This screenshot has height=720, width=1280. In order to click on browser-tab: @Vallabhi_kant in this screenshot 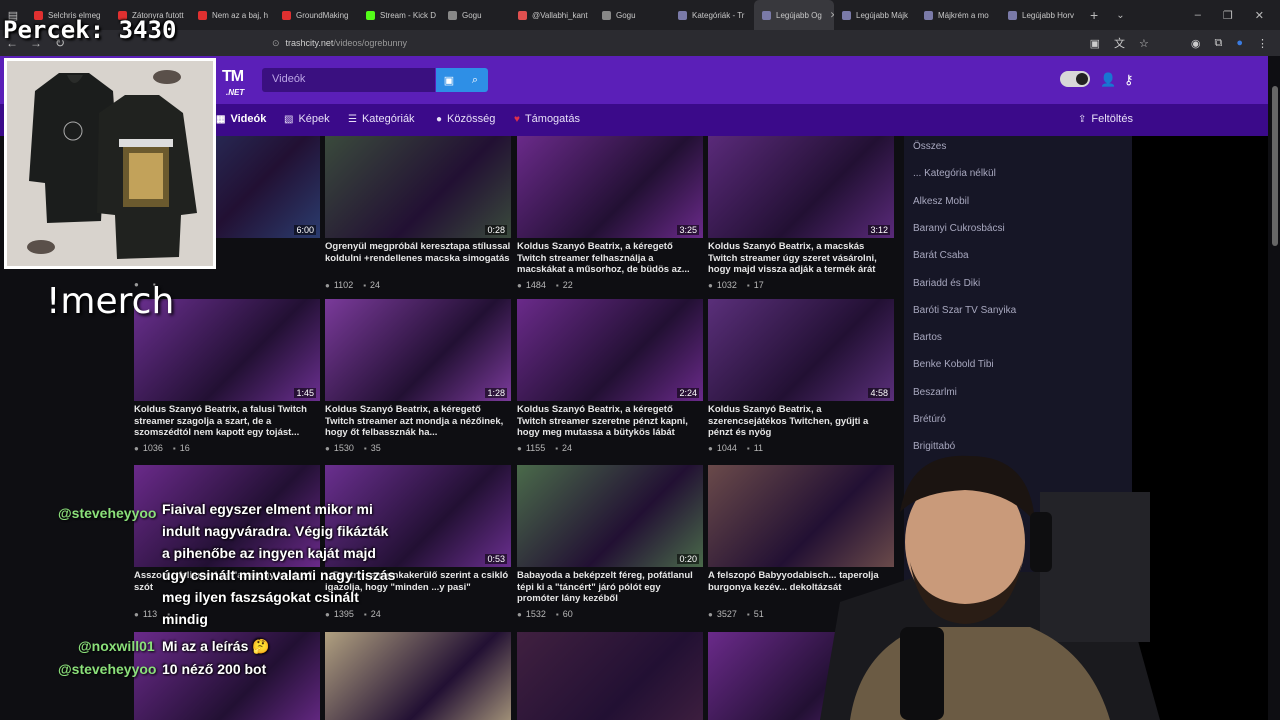, I will do `click(552, 15)`.